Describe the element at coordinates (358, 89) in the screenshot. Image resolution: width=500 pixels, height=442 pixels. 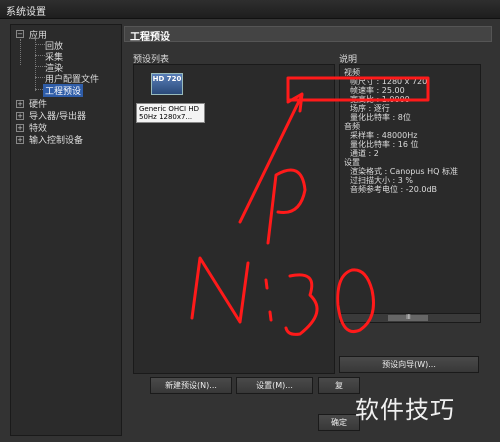
I see `highlight-box` at that location.